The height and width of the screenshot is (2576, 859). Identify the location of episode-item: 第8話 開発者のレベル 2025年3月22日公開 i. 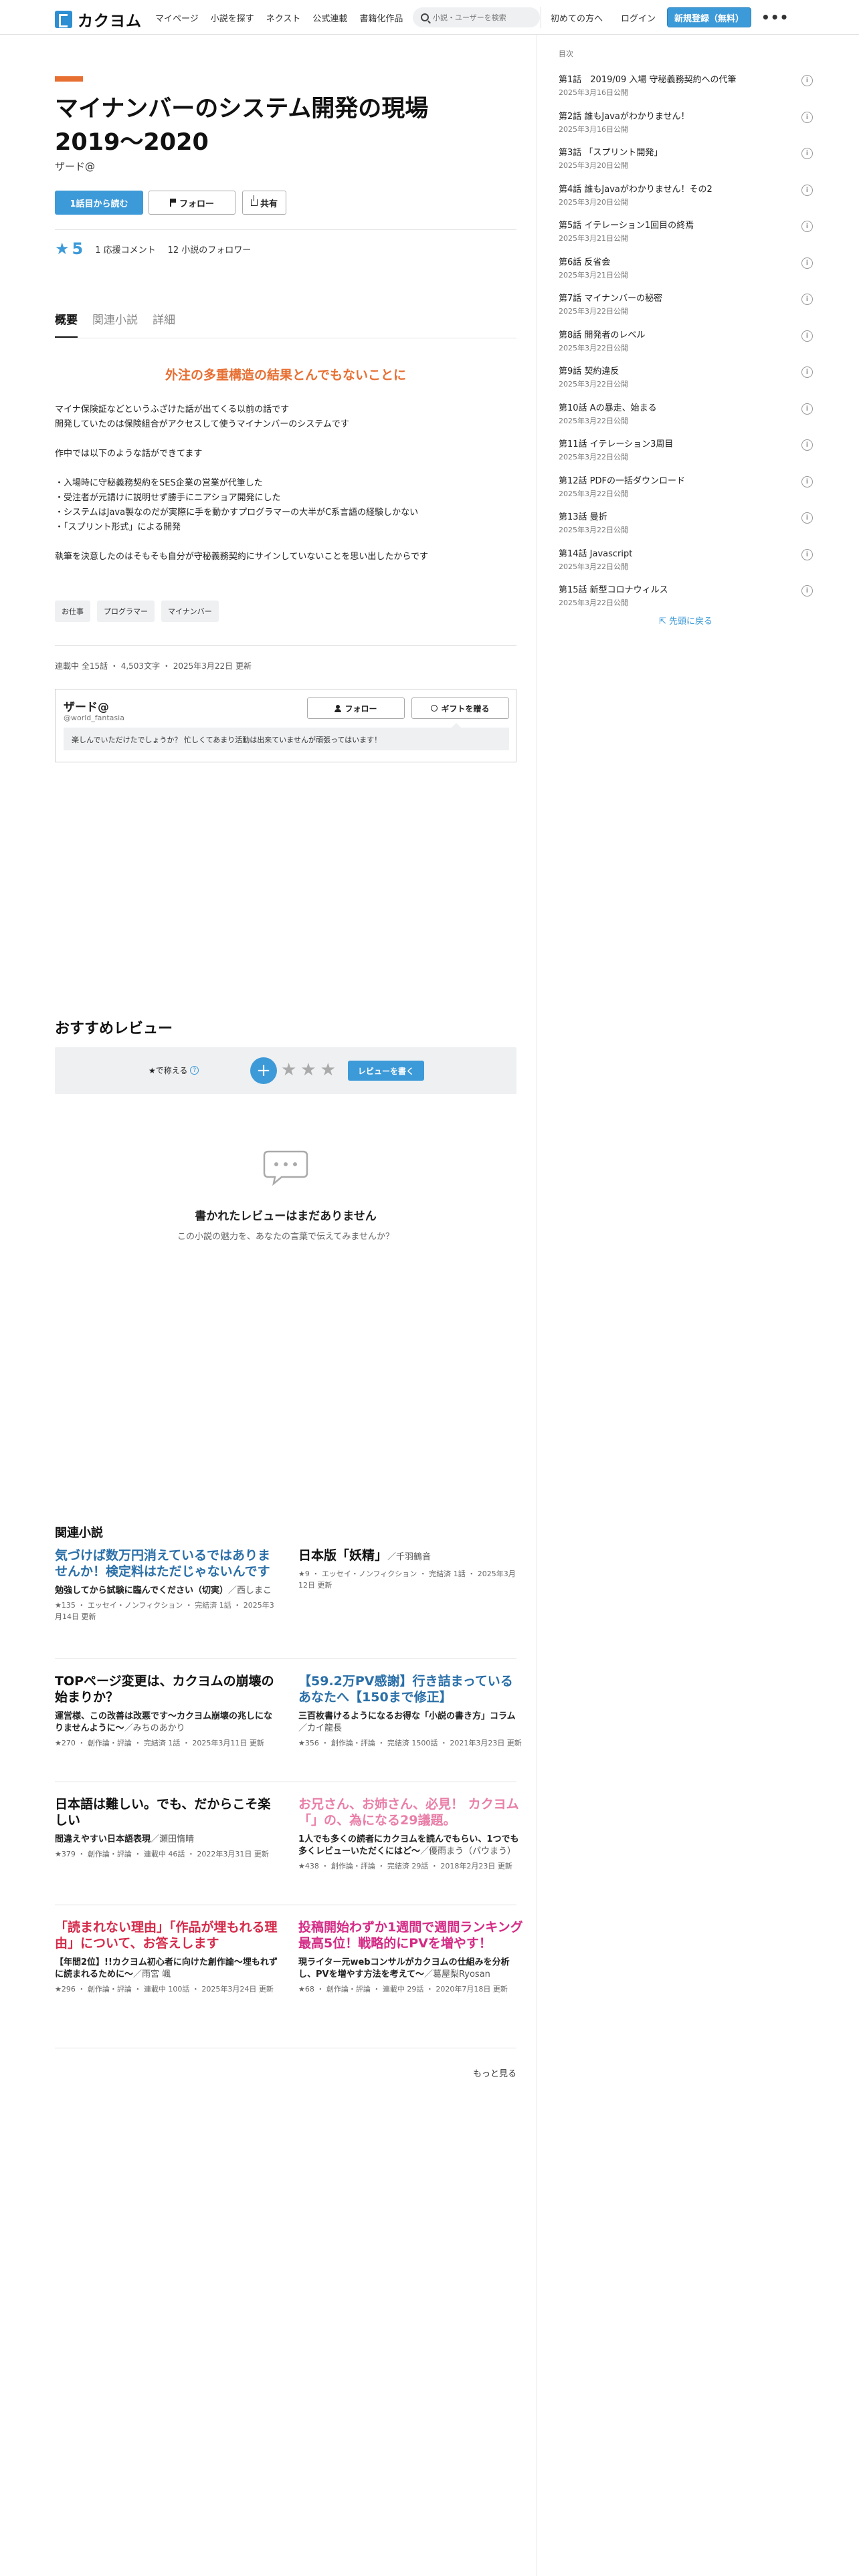
(686, 346).